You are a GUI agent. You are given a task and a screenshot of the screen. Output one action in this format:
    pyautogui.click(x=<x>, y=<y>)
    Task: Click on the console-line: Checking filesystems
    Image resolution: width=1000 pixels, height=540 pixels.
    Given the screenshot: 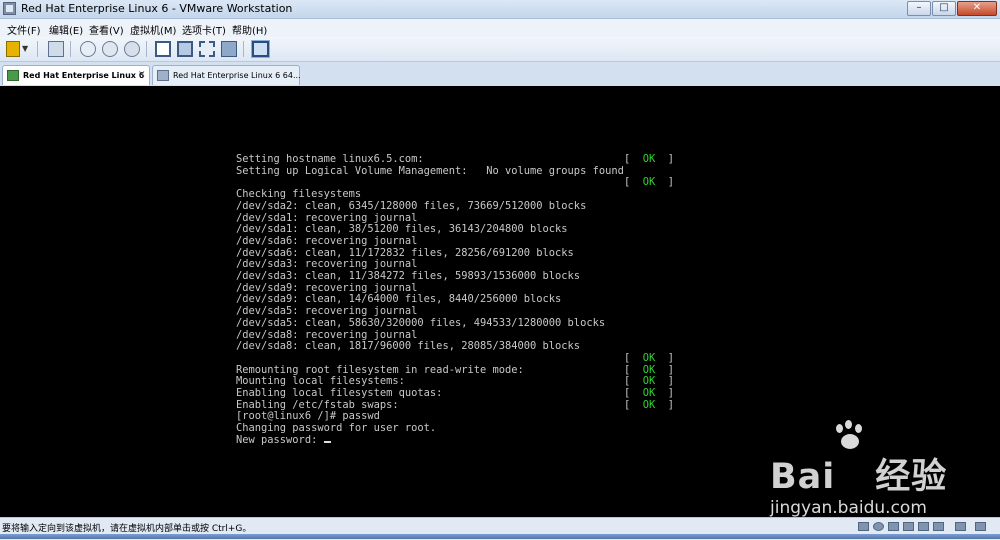 What is the action you would take?
    pyautogui.click(x=299, y=194)
    